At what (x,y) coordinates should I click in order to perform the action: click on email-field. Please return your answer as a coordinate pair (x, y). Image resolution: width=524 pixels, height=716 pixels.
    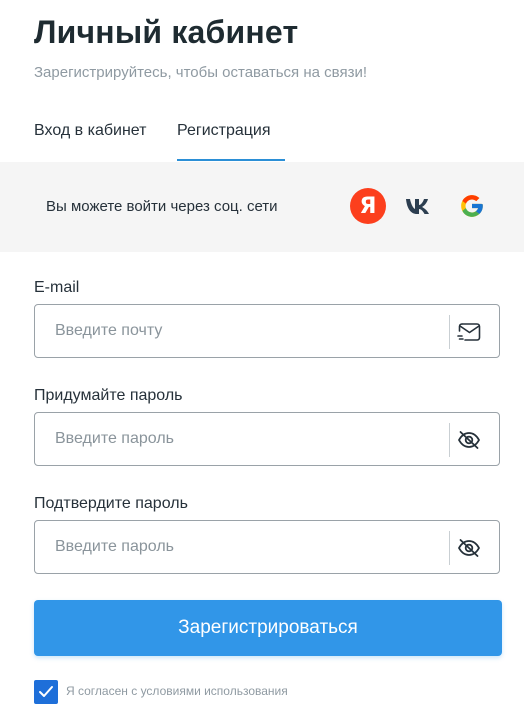
    Looking at the image, I should click on (267, 331).